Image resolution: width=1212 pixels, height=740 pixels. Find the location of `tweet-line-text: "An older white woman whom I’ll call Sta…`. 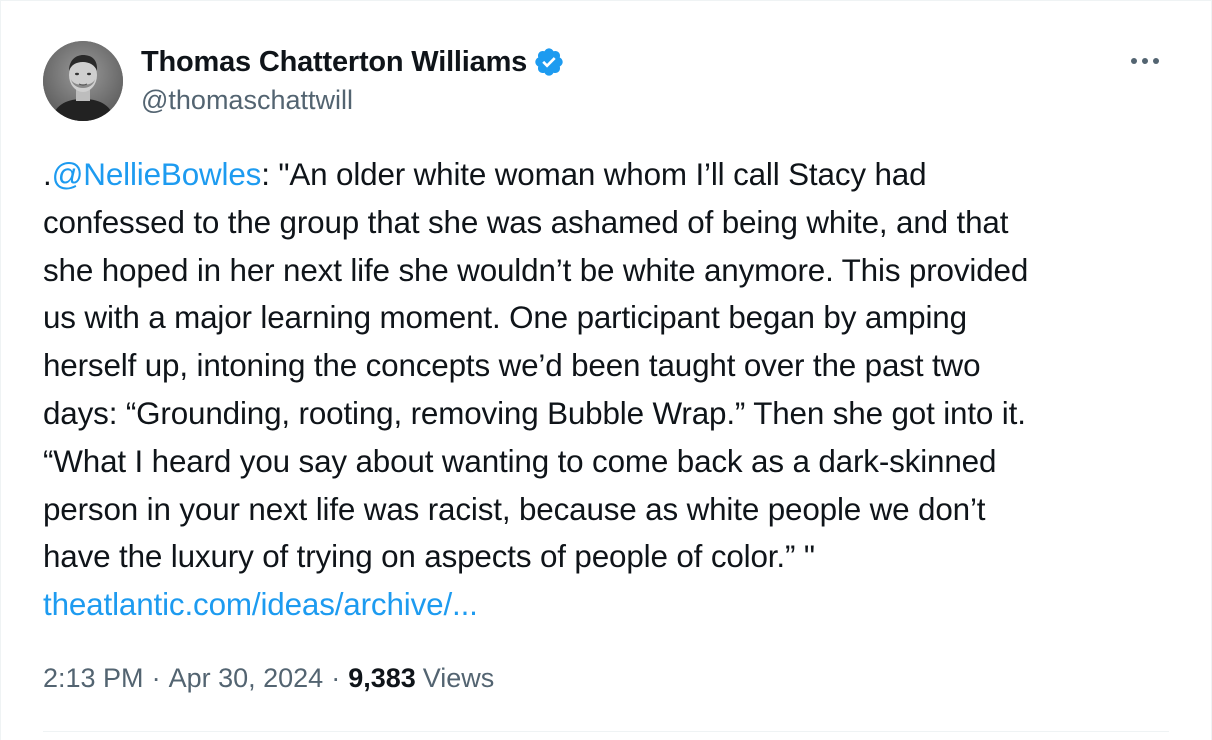

tweet-line-text: "An older white woman whom I’ll call Sta… is located at coordinates (602, 174).